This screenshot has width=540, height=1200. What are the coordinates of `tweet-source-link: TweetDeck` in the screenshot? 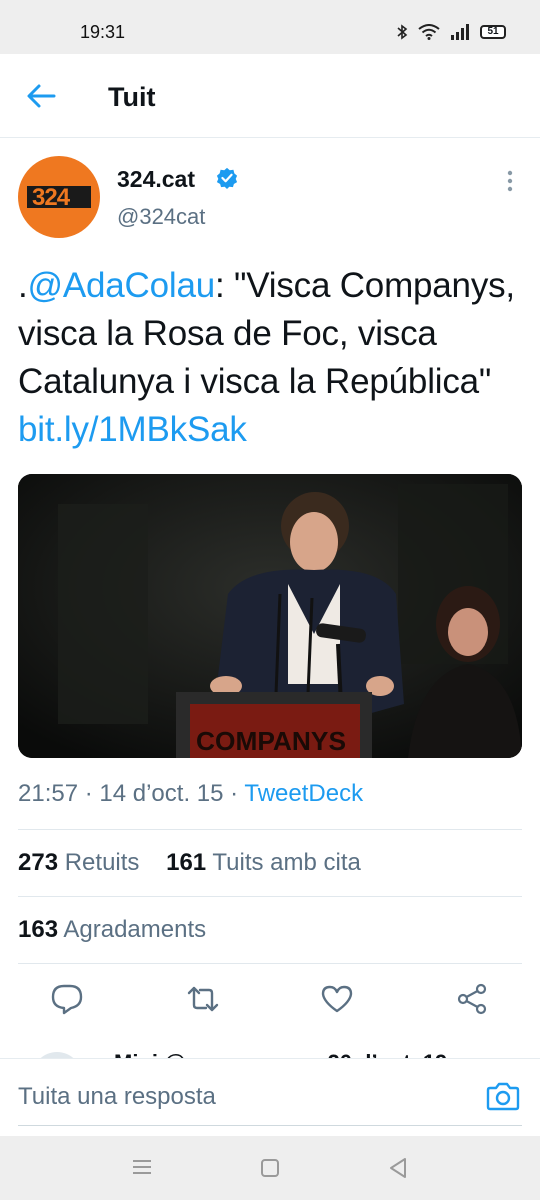 It's located at (303, 793).